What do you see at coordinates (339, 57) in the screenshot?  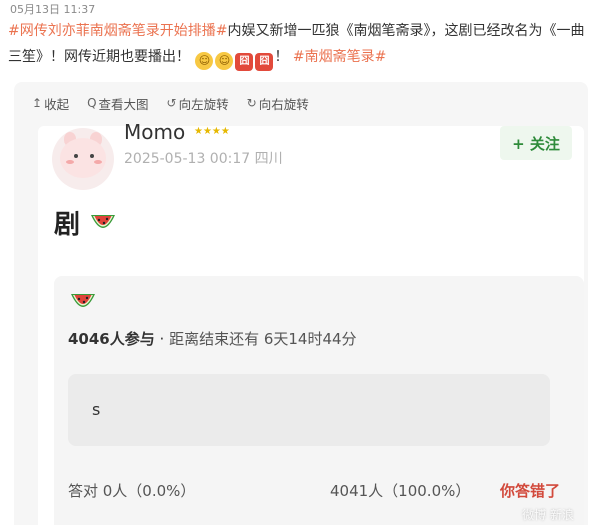 I see `hashtag-link: #南烟斋笔录#` at bounding box center [339, 57].